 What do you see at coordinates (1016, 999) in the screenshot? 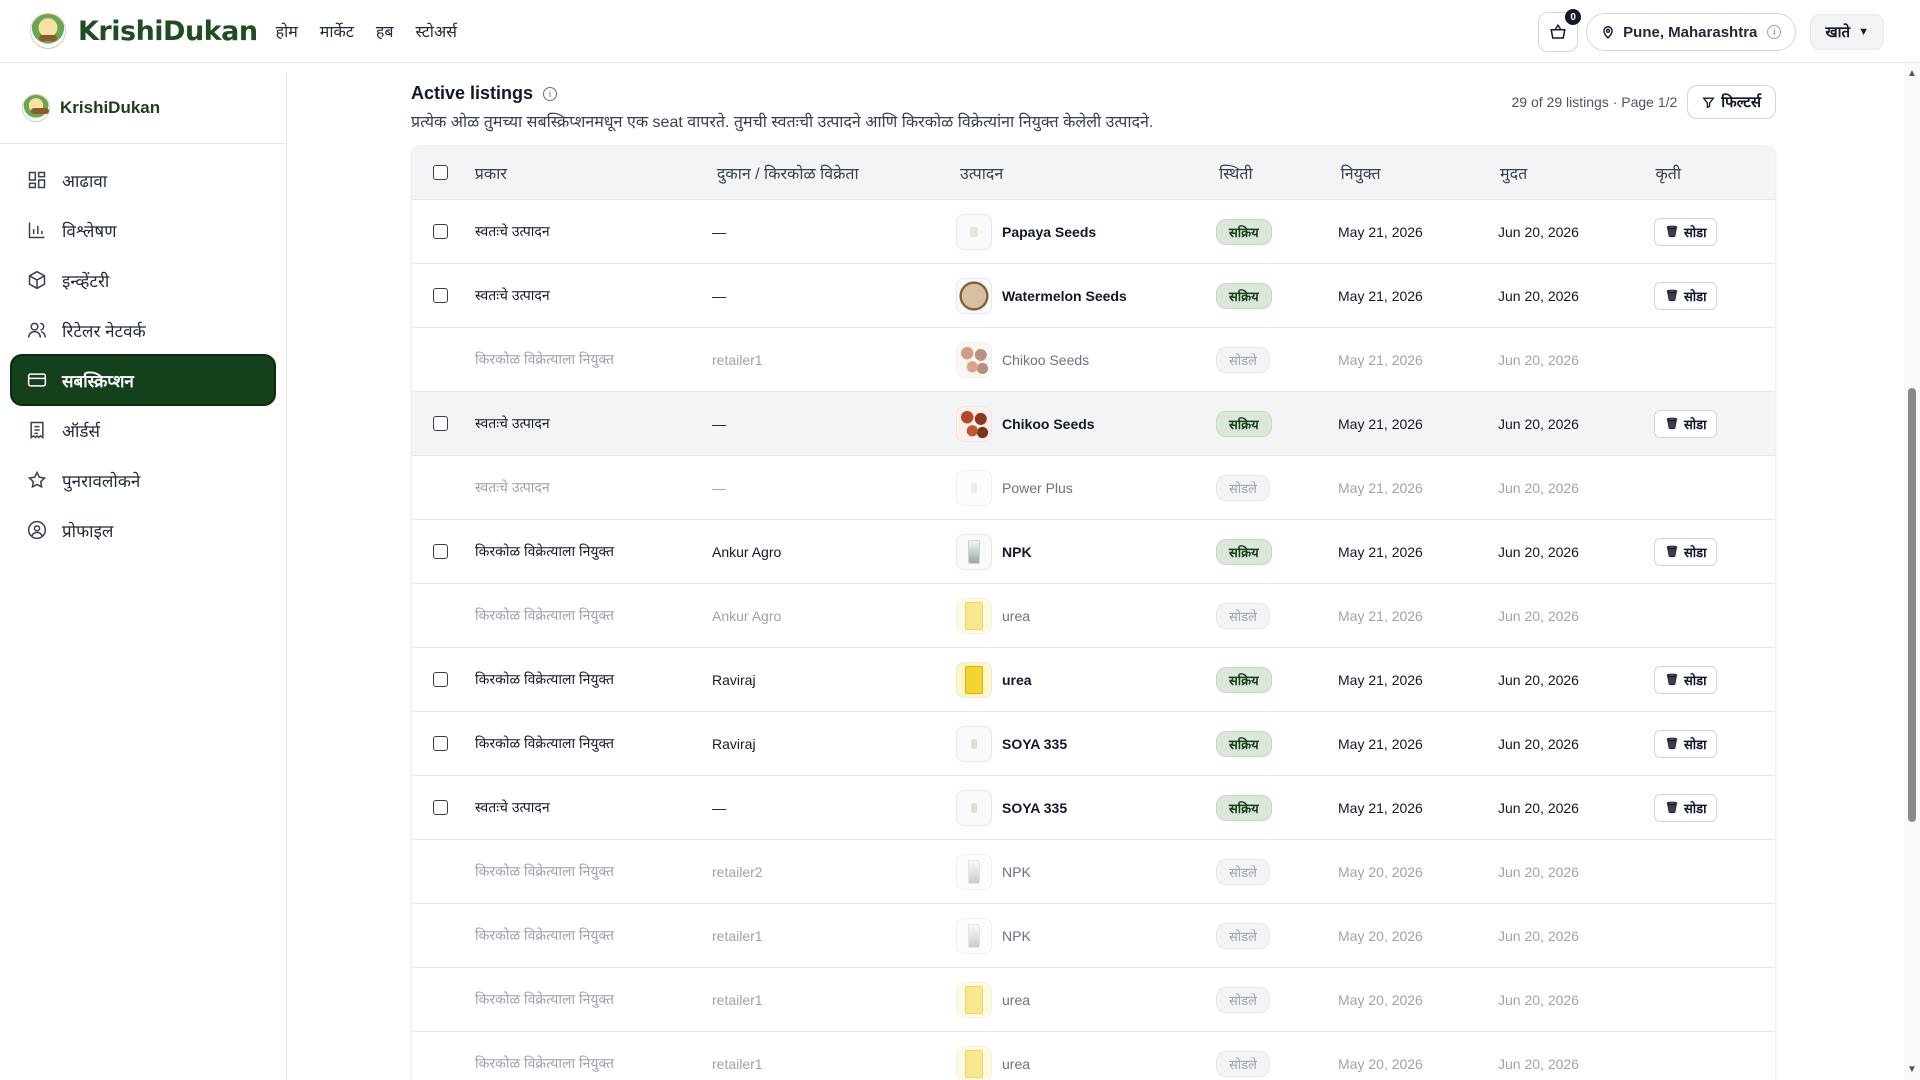
I see `product-name: urea` at bounding box center [1016, 999].